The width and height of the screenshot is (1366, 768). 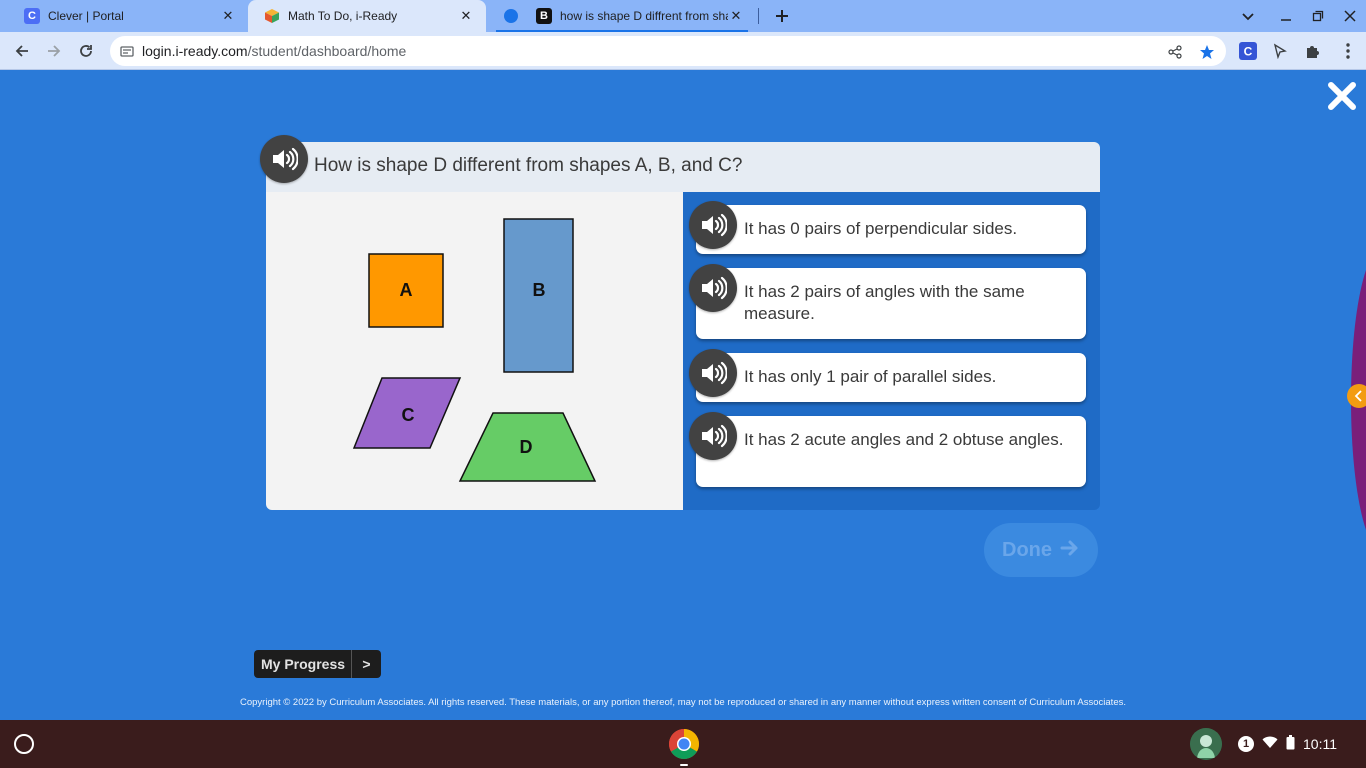 What do you see at coordinates (511, 16) in the screenshot?
I see `loading-dot-icon` at bounding box center [511, 16].